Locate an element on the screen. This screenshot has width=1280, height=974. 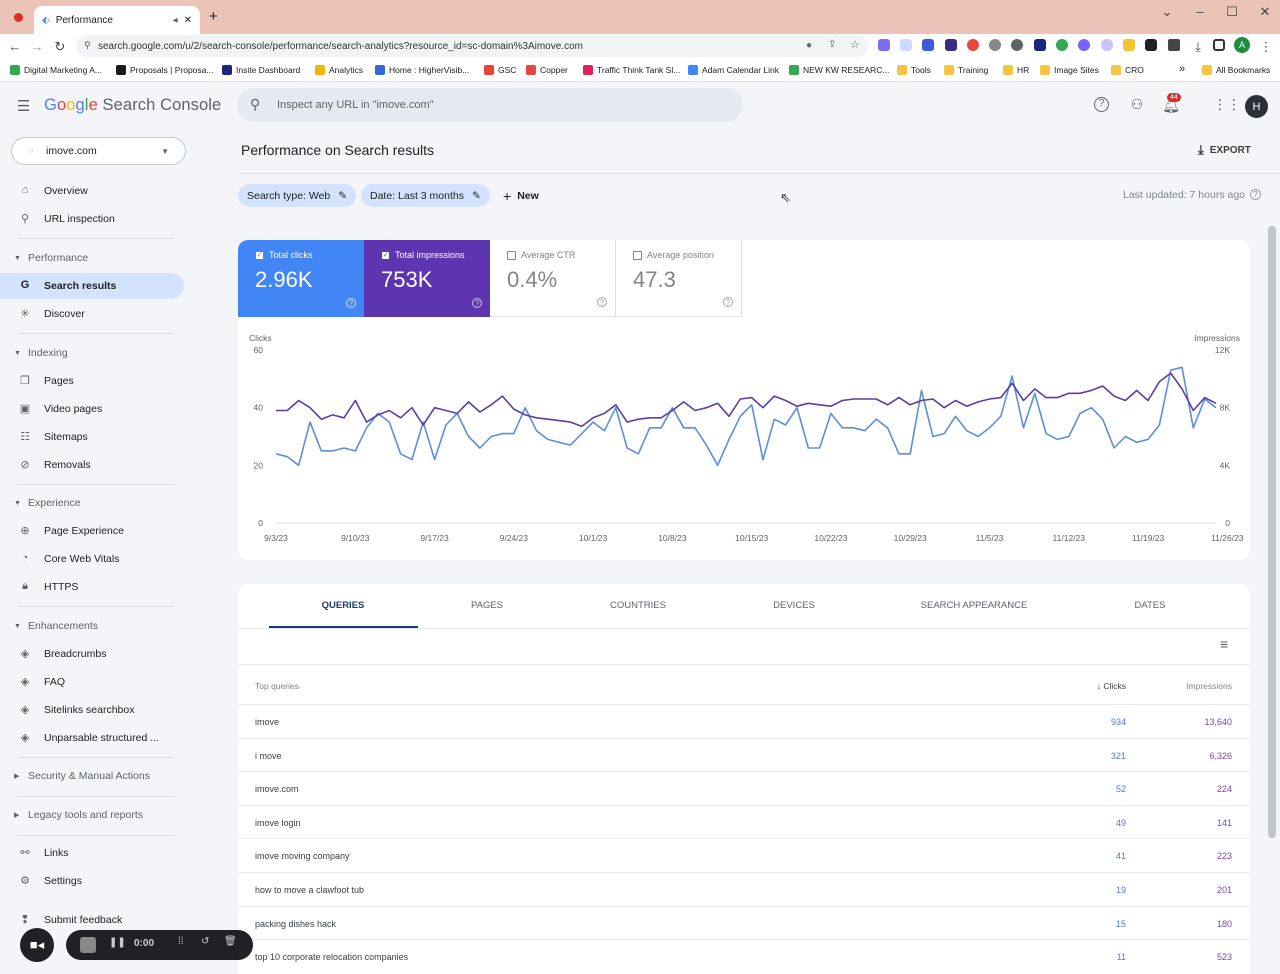
manage-users-icon: ⚇ is located at coordinates (1137, 105).